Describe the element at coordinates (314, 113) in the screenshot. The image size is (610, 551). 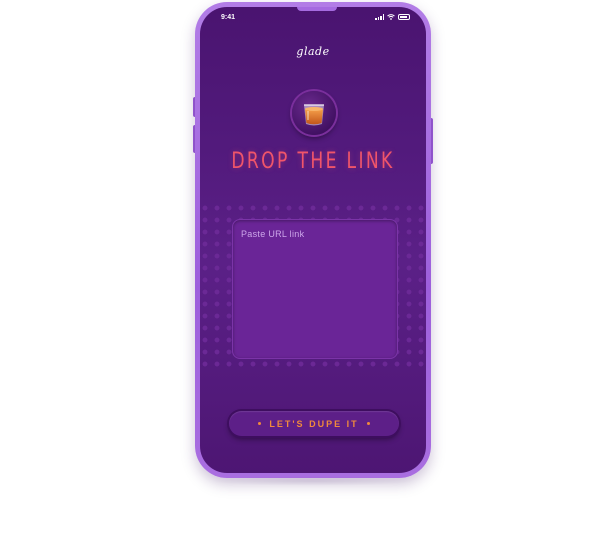
I see `candle-icon` at that location.